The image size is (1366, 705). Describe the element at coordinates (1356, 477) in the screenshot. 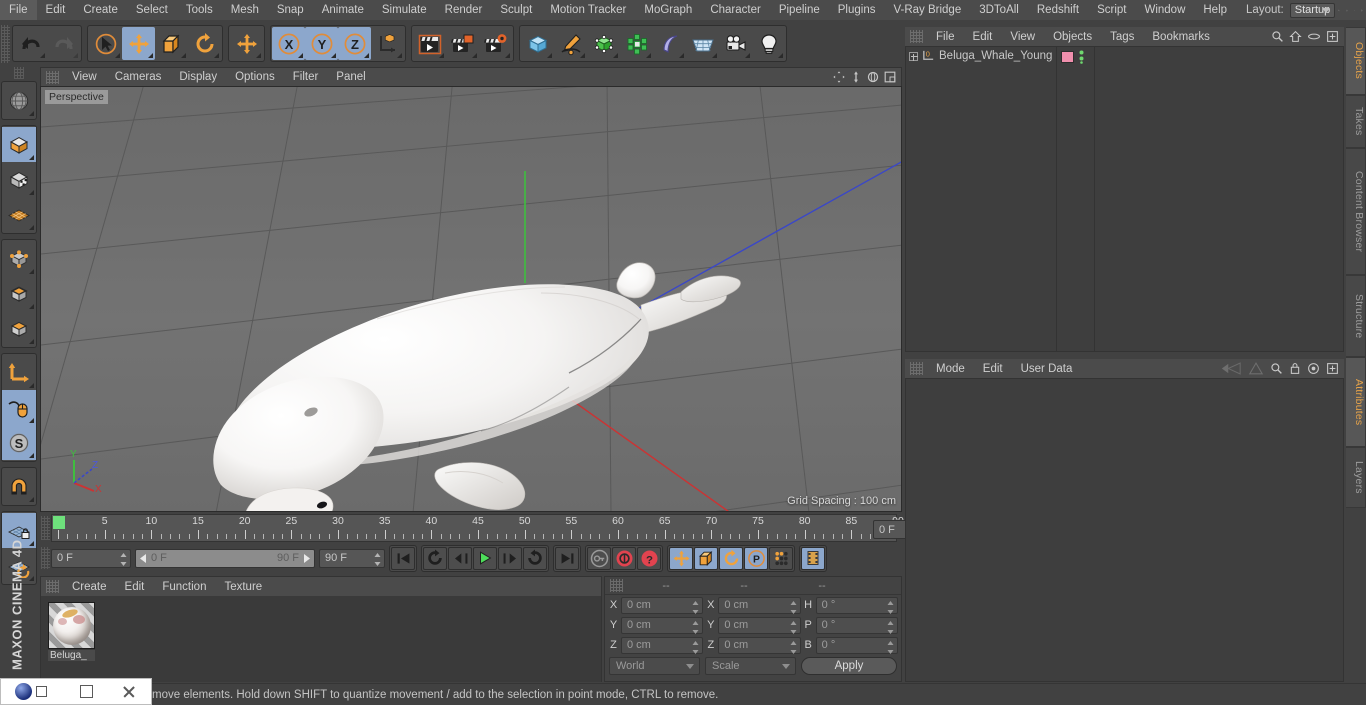

I see `right-tab-layers: Layers` at that location.